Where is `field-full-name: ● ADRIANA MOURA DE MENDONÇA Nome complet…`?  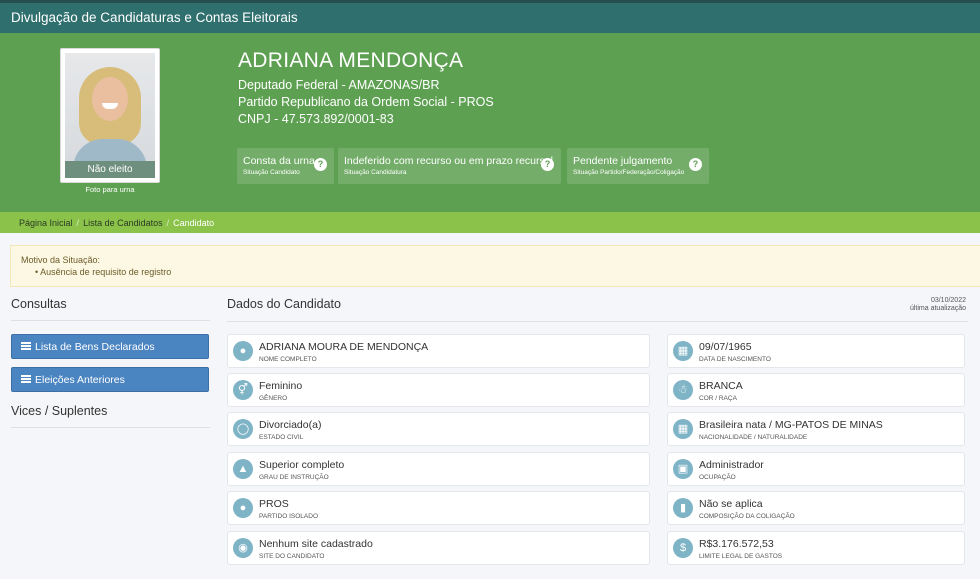 field-full-name: ● ADRIANA MOURA DE MENDONÇA Nome complet… is located at coordinates (438, 351).